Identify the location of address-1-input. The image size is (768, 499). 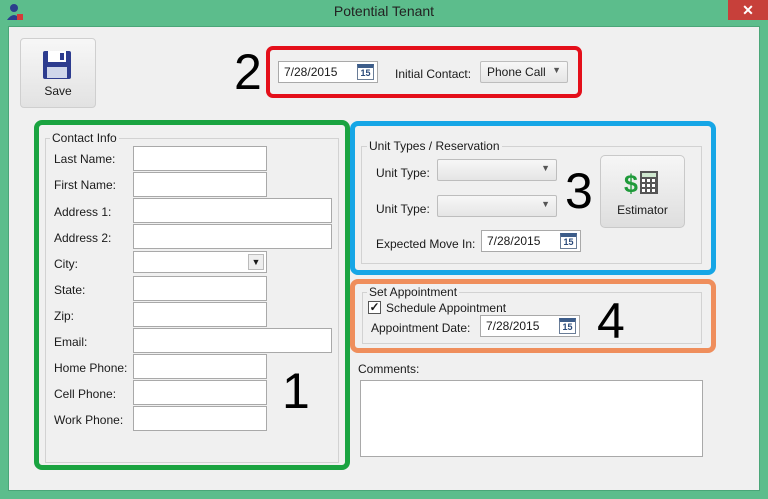
(232, 210).